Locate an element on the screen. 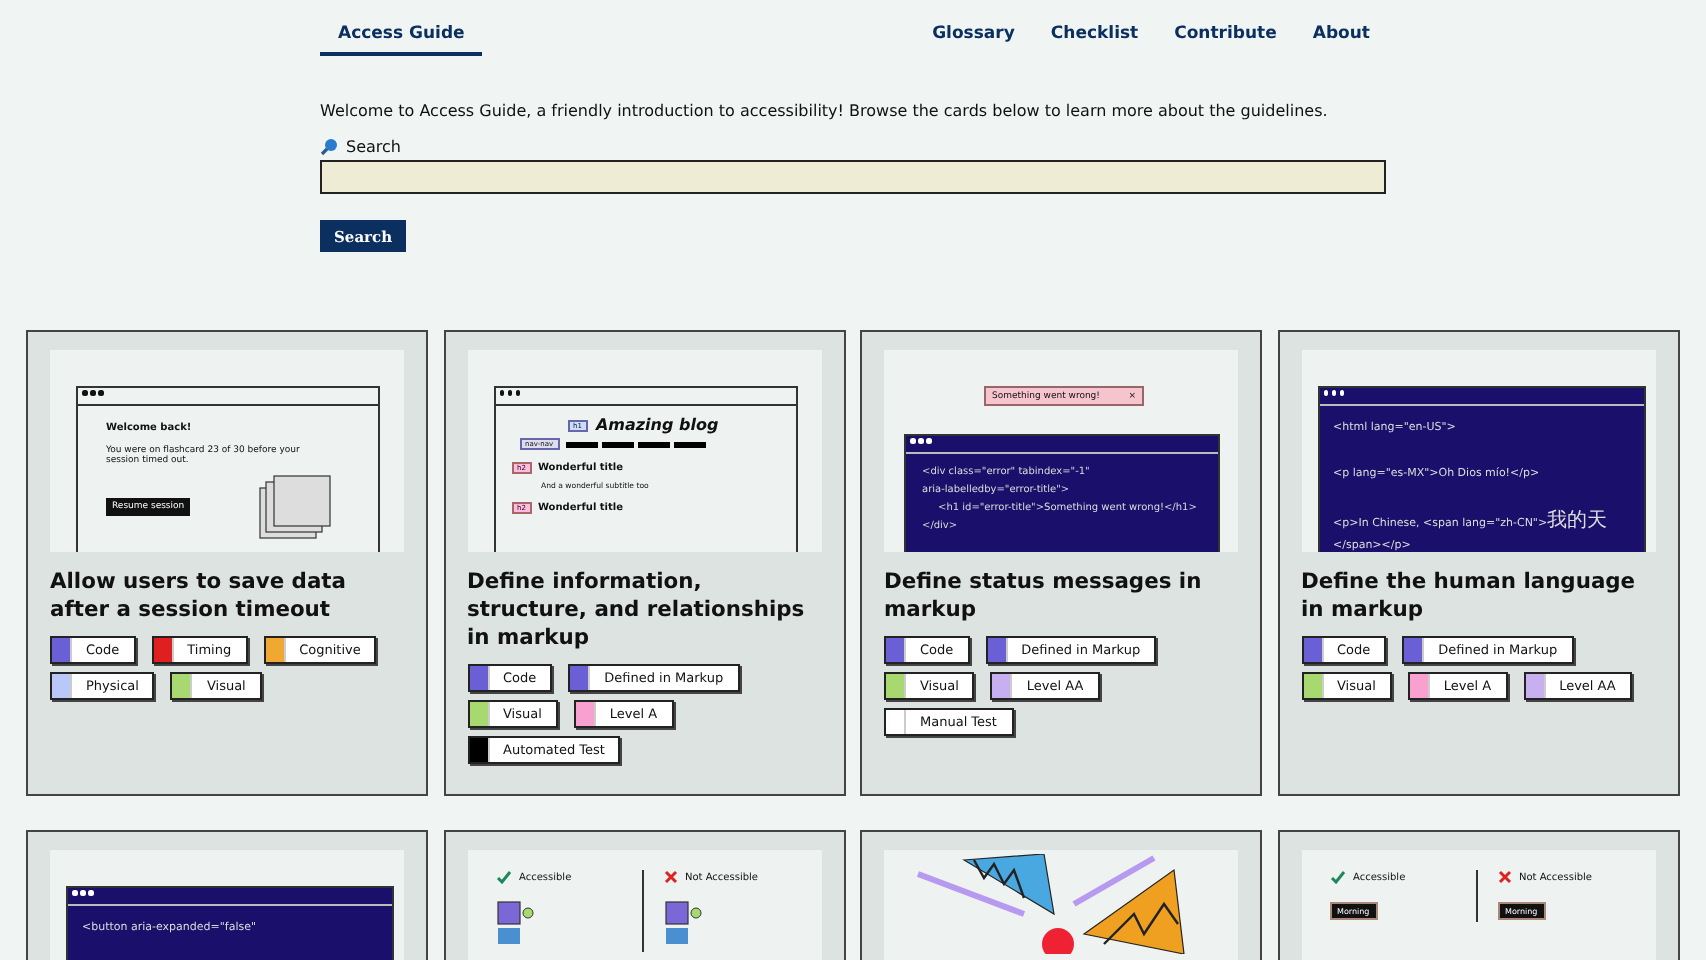  search-label: Search is located at coordinates (373, 147).